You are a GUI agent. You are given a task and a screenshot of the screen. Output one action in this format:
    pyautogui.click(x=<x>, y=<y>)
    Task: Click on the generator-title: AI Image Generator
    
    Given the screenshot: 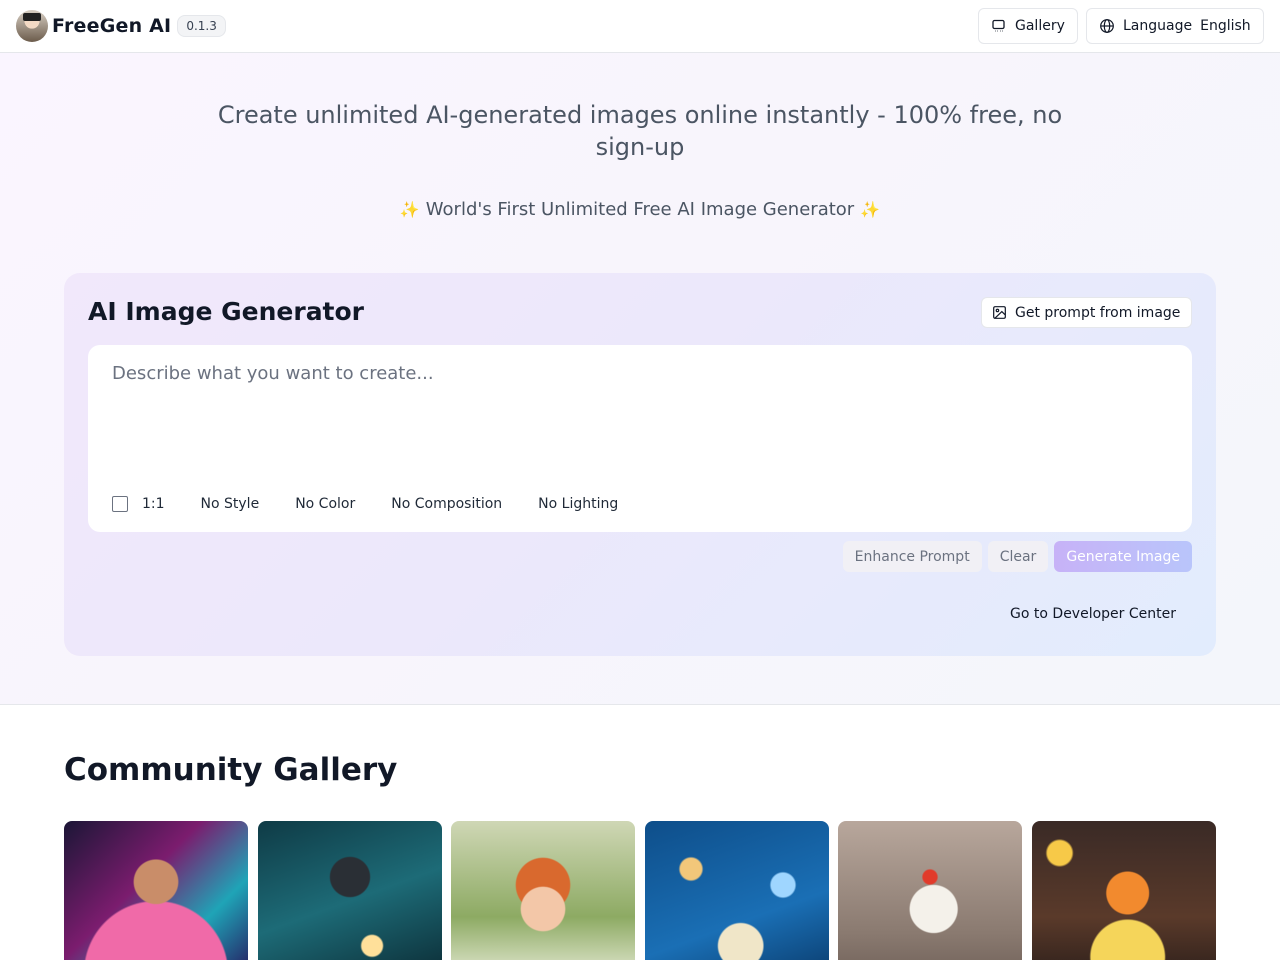 What is the action you would take?
    pyautogui.click(x=226, y=311)
    